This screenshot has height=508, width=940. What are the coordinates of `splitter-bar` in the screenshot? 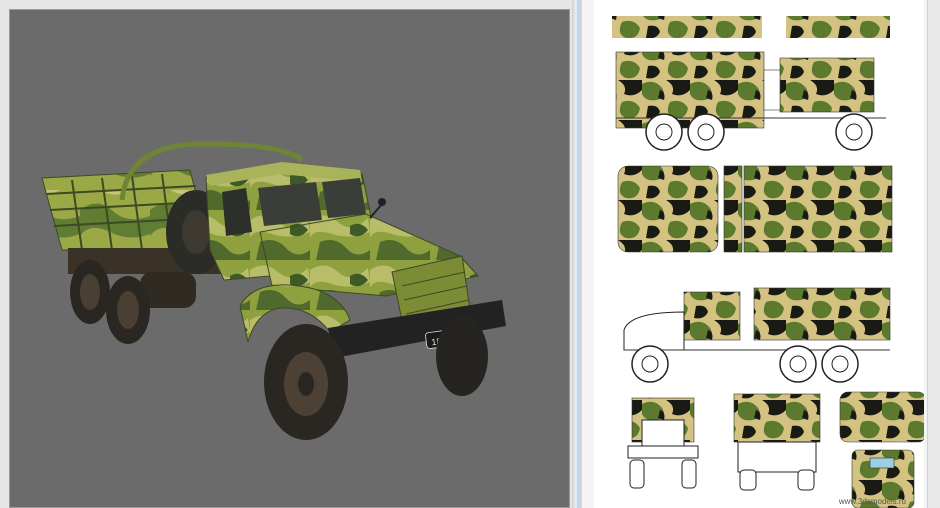 It's located at (577, 254).